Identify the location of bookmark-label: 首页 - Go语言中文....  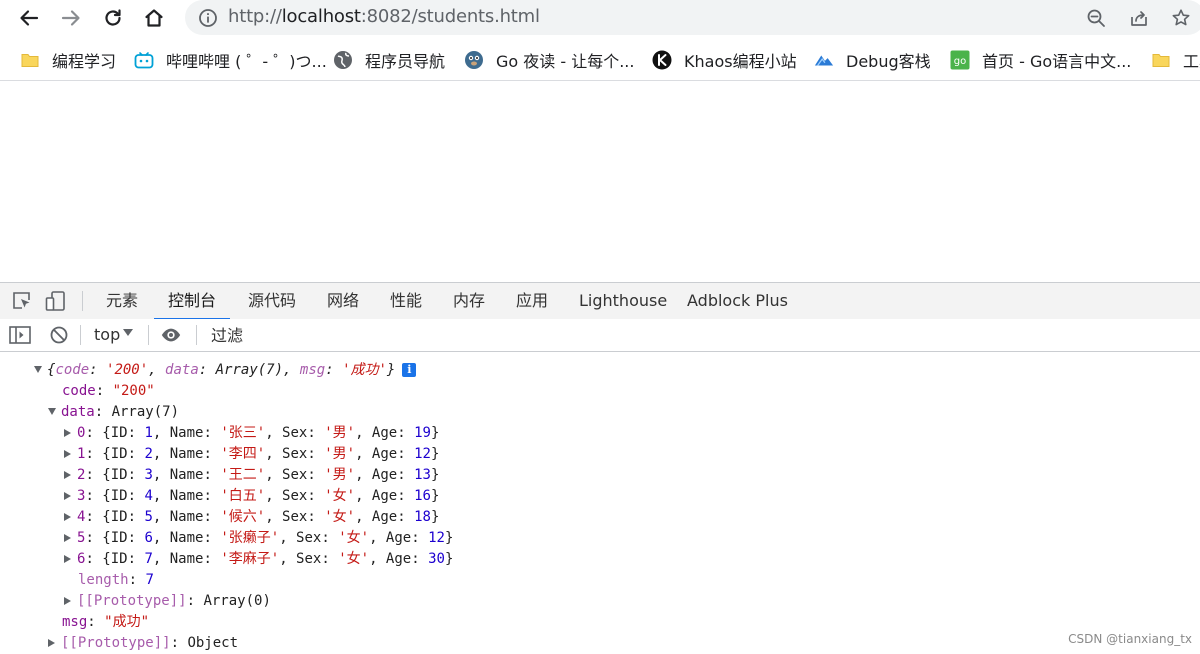
(1057, 61).